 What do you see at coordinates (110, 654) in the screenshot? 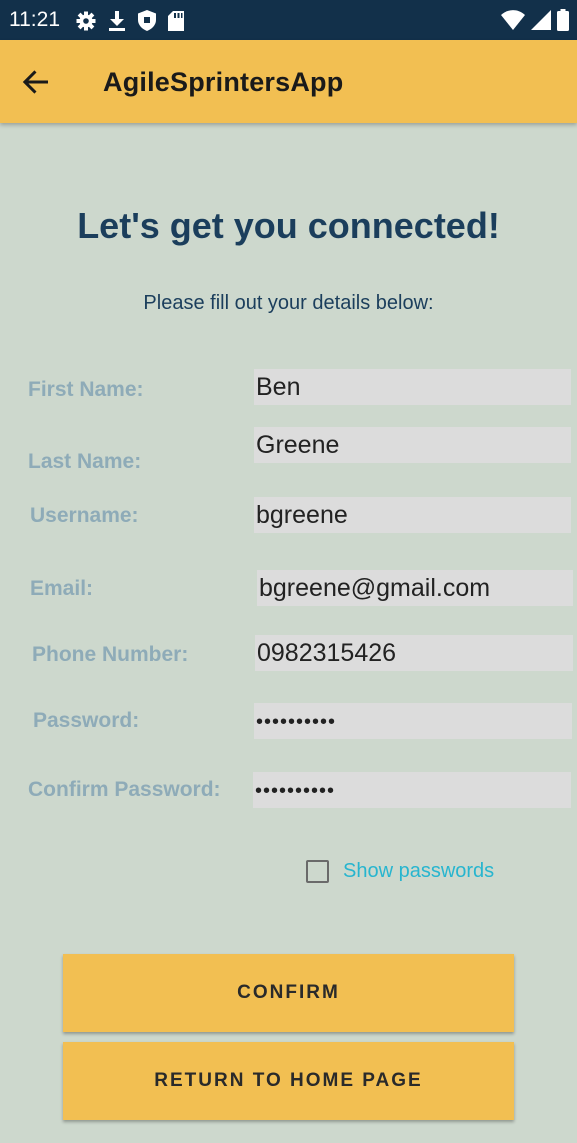
I see `phone-number-label: Phone Number:` at bounding box center [110, 654].